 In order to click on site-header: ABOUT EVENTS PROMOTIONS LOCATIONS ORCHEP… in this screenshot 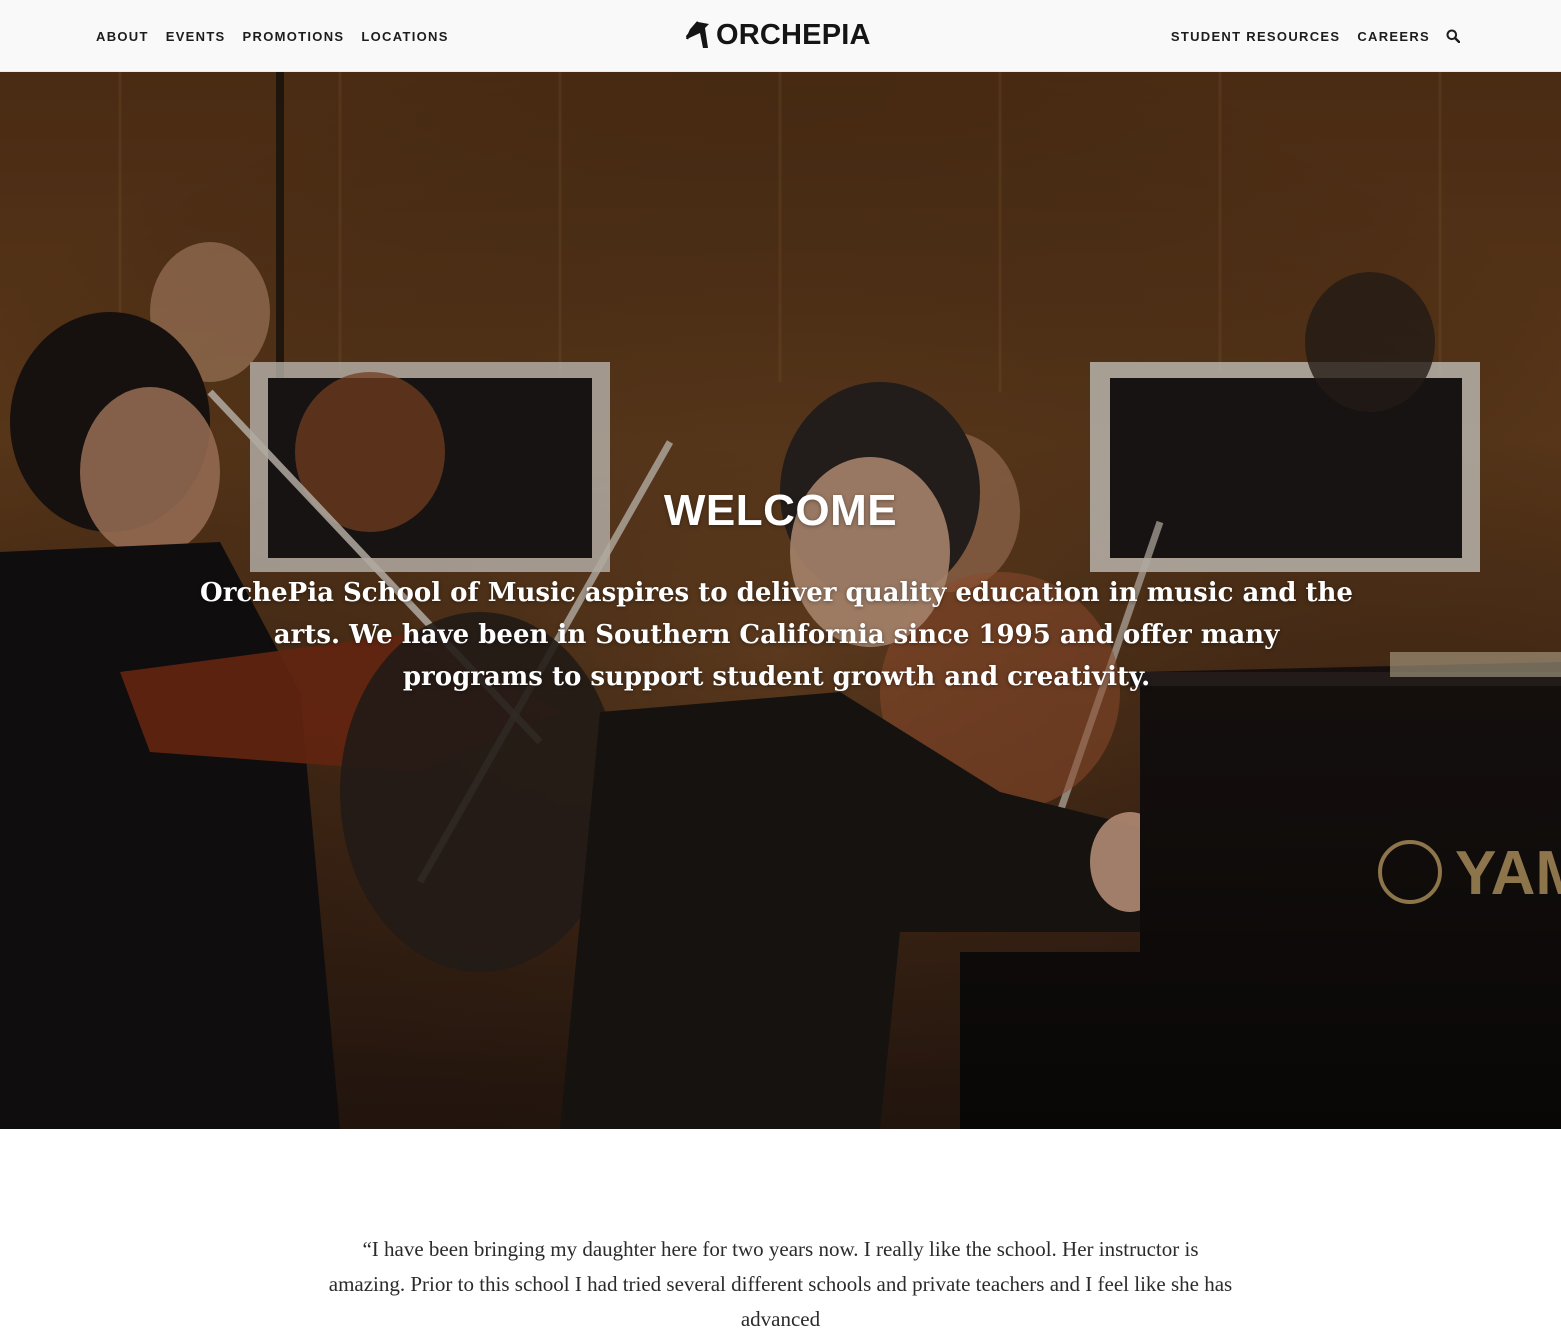, I will do `click(780, 36)`.